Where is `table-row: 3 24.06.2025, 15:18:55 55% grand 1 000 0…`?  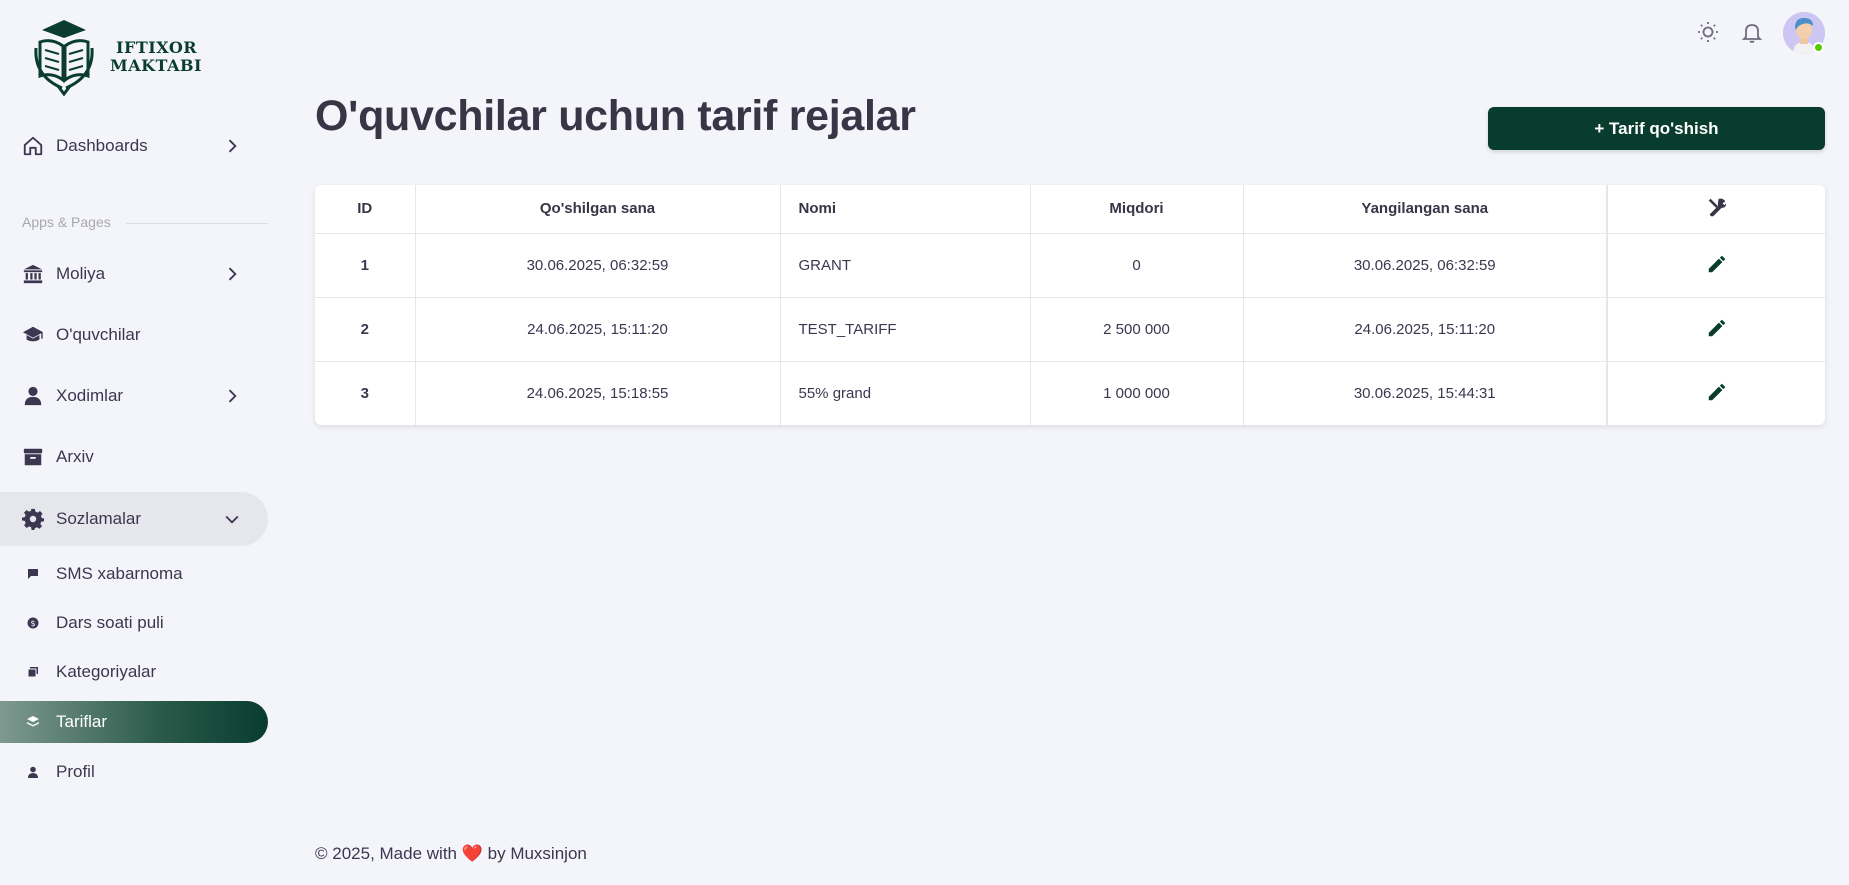 table-row: 3 24.06.2025, 15:18:55 55% grand 1 000 0… is located at coordinates (1070, 393).